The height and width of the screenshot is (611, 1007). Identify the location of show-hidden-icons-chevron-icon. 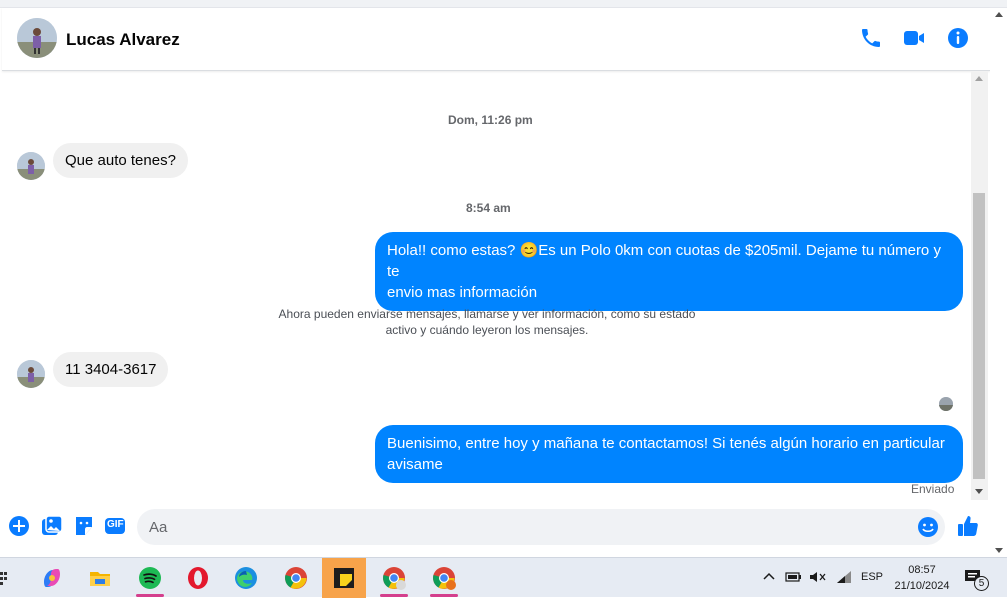
(769, 590).